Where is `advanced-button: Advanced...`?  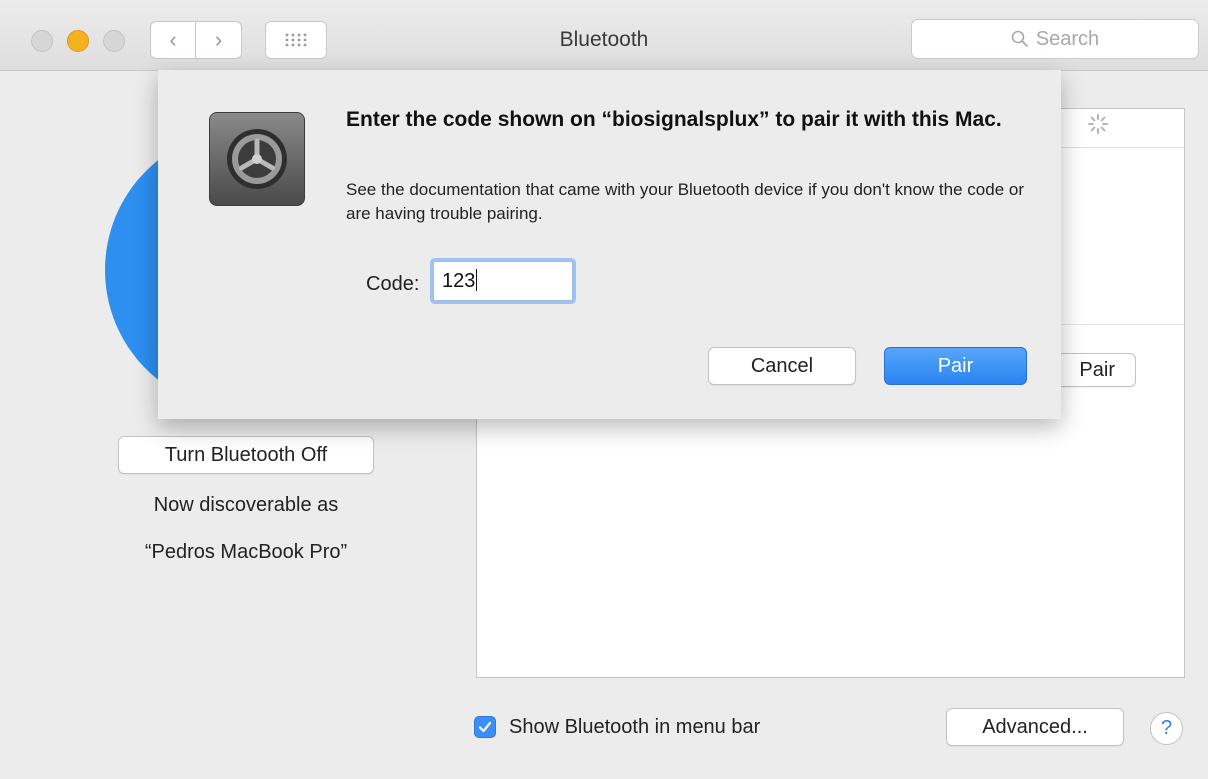
advanced-button: Advanced... is located at coordinates (1035, 727).